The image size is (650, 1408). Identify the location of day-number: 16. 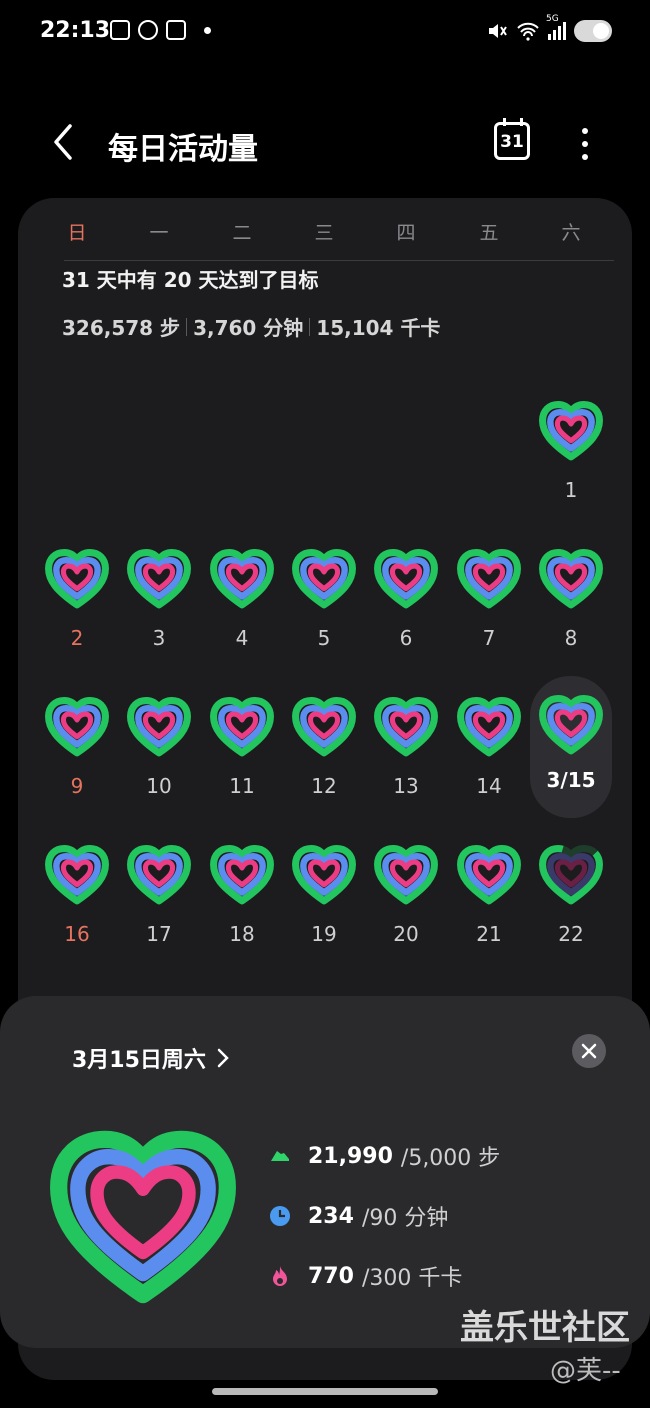
(77, 934).